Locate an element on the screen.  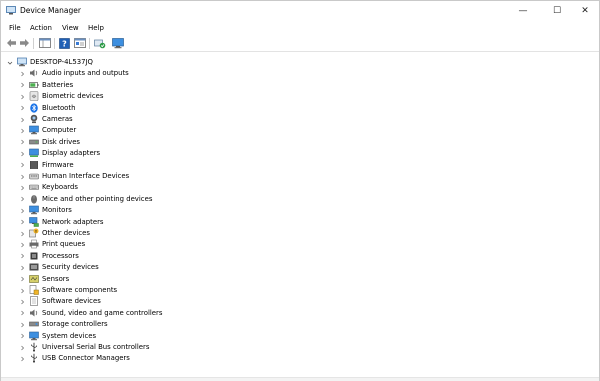
tree-item: Disk drives is located at coordinates (300, 142).